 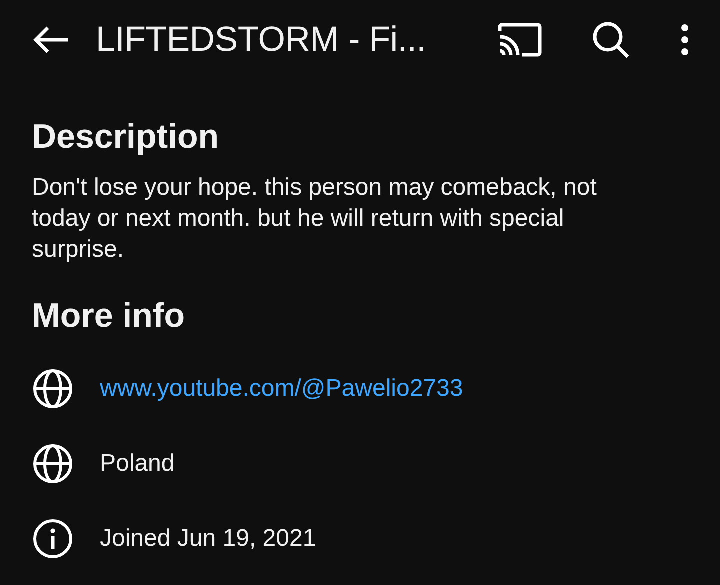 What do you see at coordinates (611, 40) in the screenshot?
I see `search-icon` at bounding box center [611, 40].